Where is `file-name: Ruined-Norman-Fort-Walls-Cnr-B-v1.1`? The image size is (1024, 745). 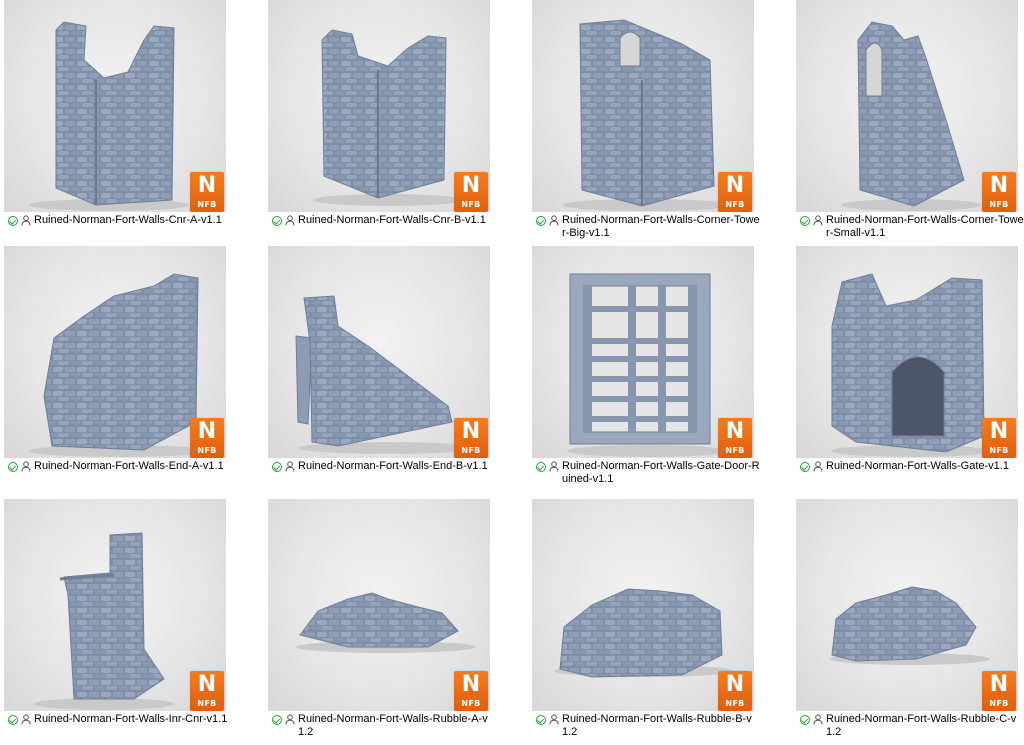 file-name: Ruined-Norman-Fort-Walls-Cnr-B-v1.1 is located at coordinates (392, 220).